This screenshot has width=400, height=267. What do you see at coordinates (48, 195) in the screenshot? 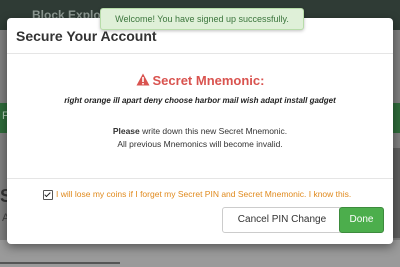
I see `acknowledge-checkbox` at bounding box center [48, 195].